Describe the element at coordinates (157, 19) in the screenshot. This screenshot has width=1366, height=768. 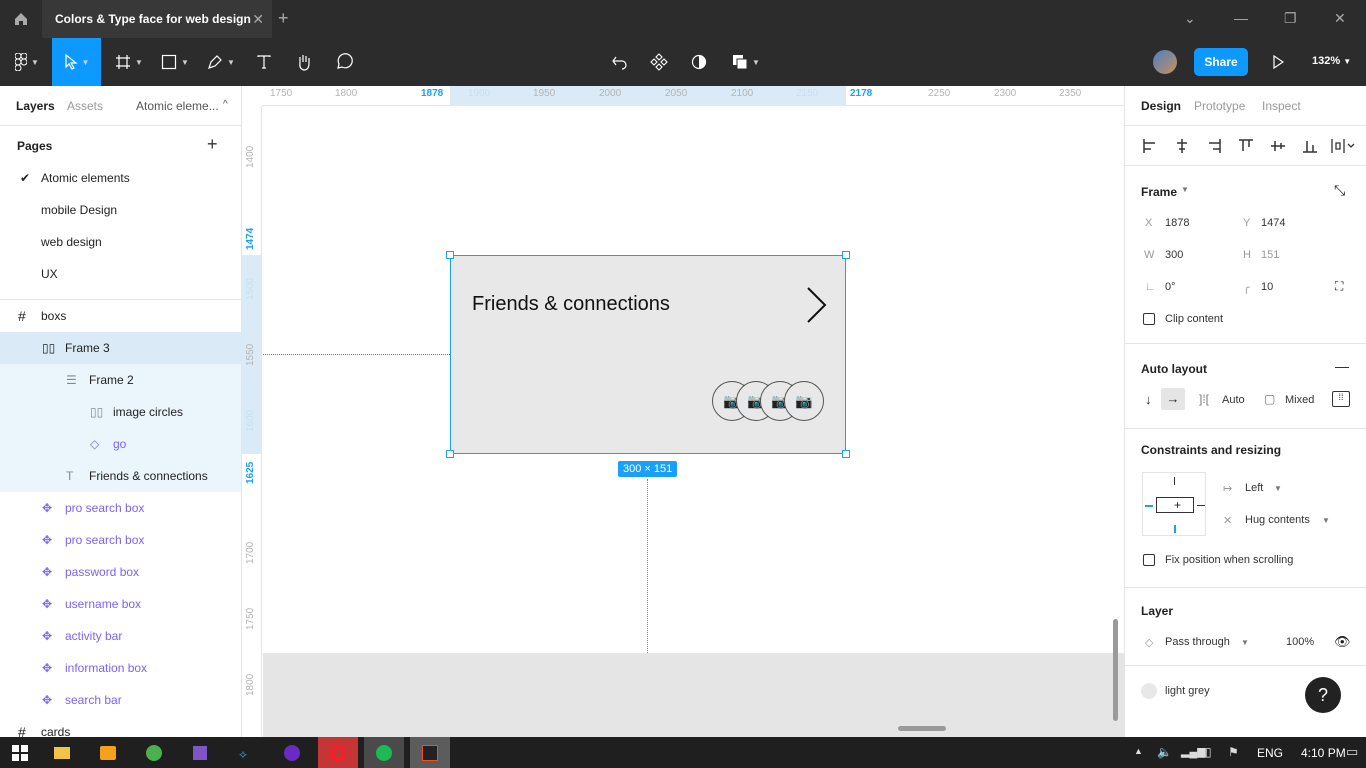
I see `file-tab: Colors & Type face for web design ✕` at that location.